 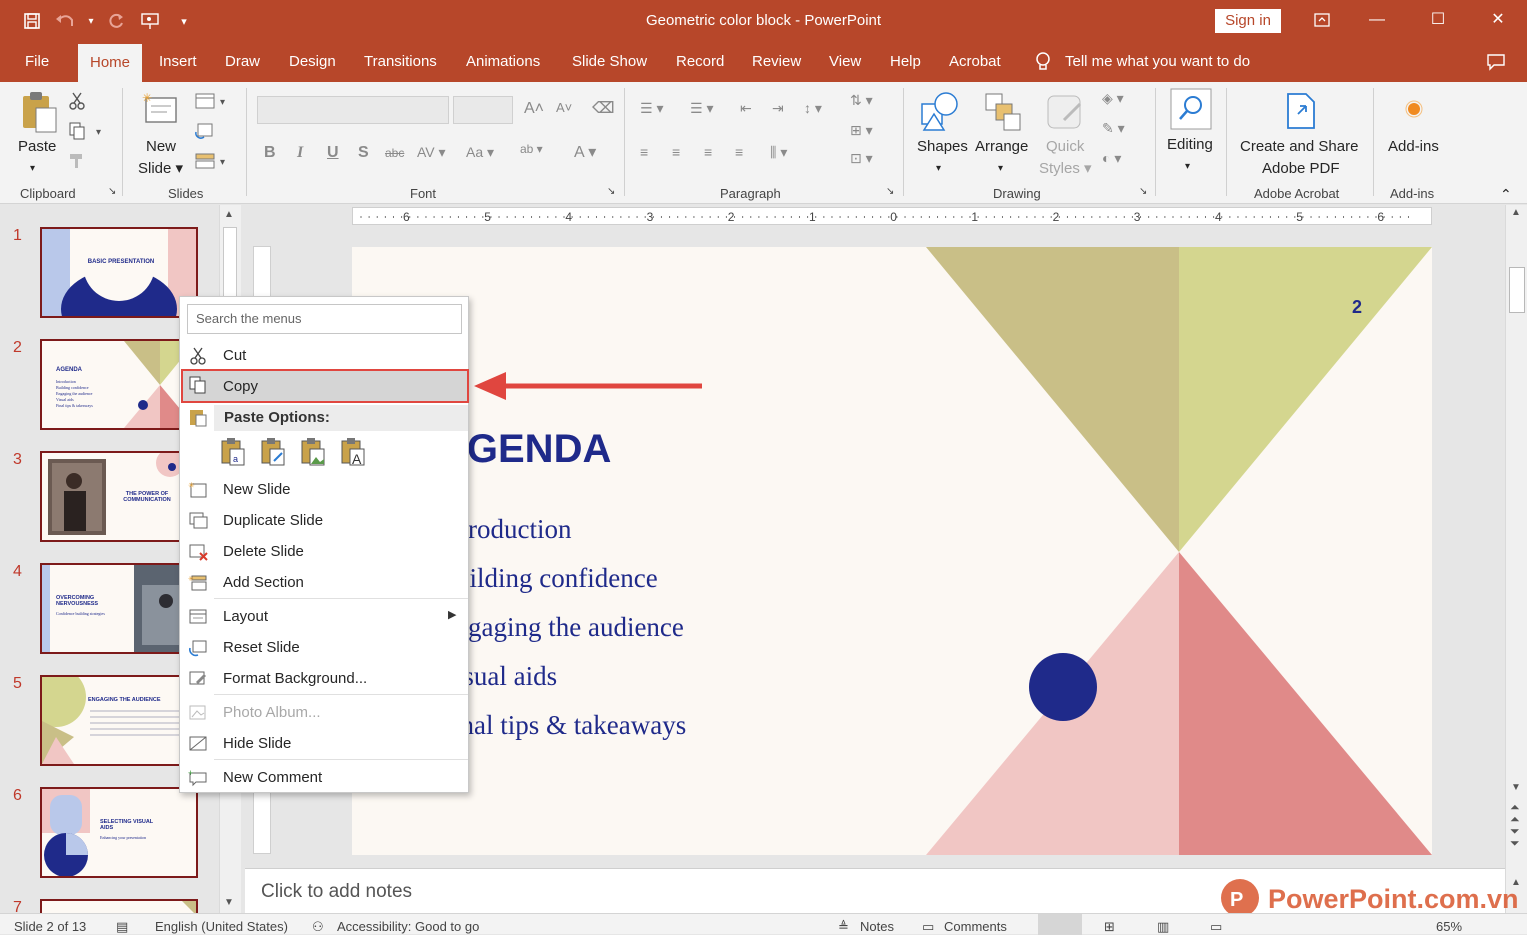 I want to click on section-icon: ▾, so click(x=212, y=163).